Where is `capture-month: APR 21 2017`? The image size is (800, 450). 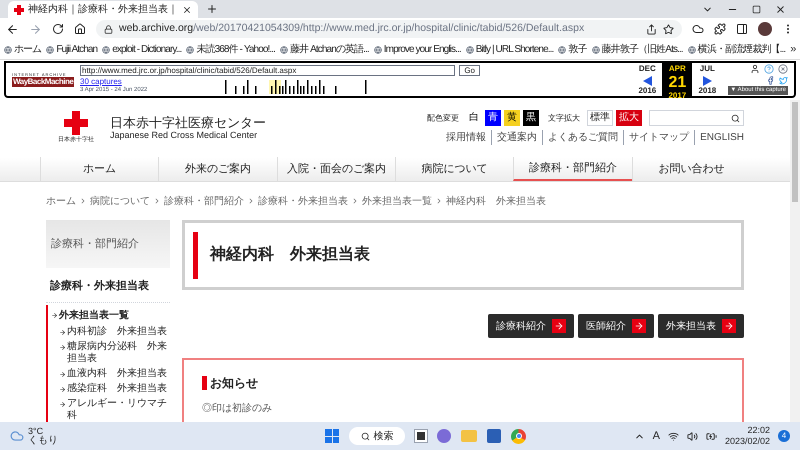 capture-month: APR 21 2017 is located at coordinates (677, 79).